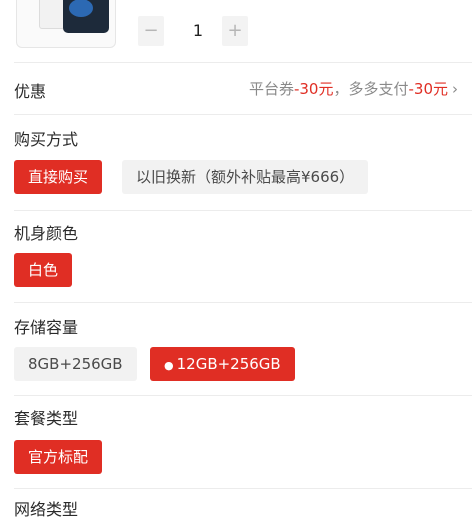 The image size is (472, 530). Describe the element at coordinates (75, 364) in the screenshot. I see `option-storage-8gb: 8GB+256GB` at that location.